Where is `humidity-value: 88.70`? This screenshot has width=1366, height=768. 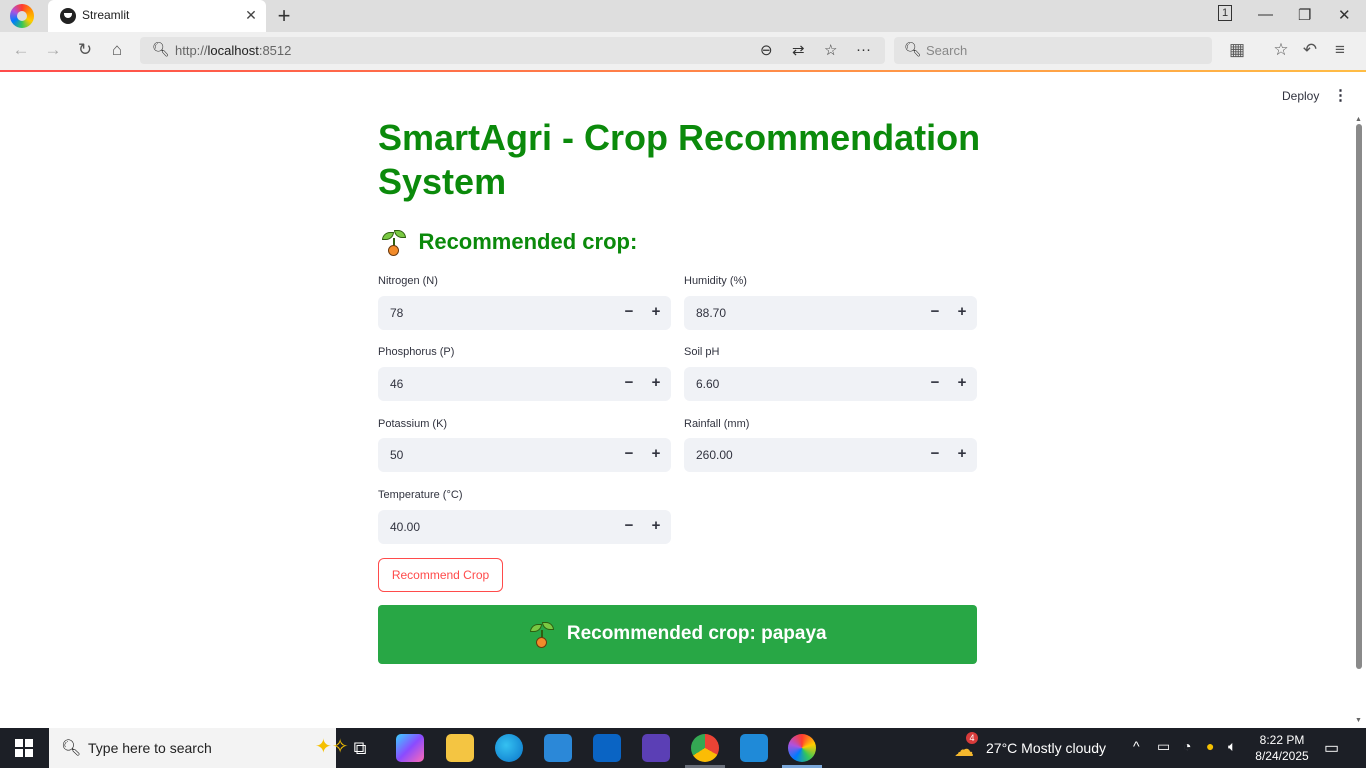
humidity-value: 88.70 is located at coordinates (711, 313).